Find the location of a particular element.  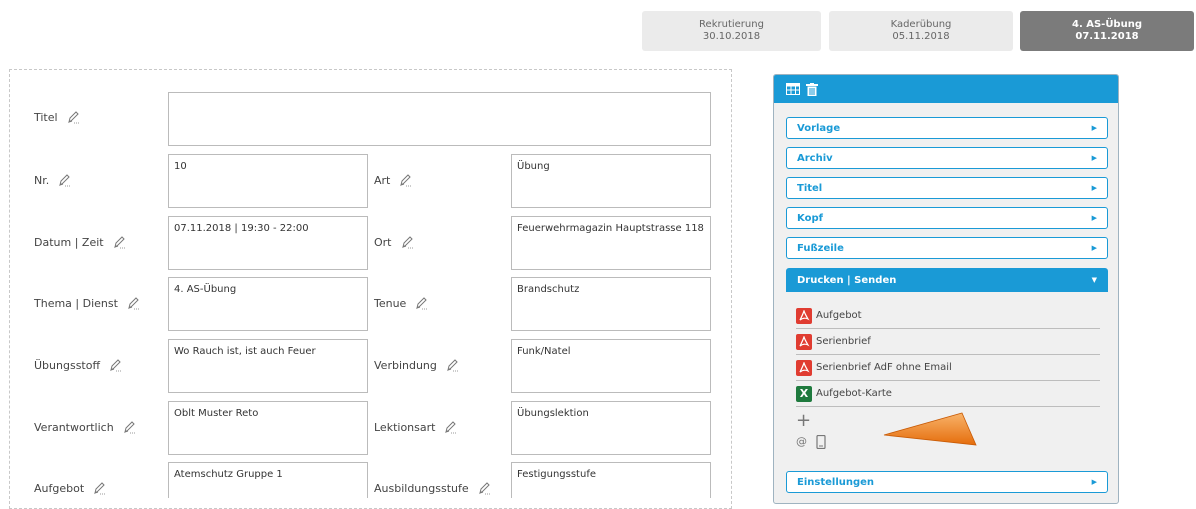

section-fusszeile: Fußzeile ▶ is located at coordinates (947, 248).